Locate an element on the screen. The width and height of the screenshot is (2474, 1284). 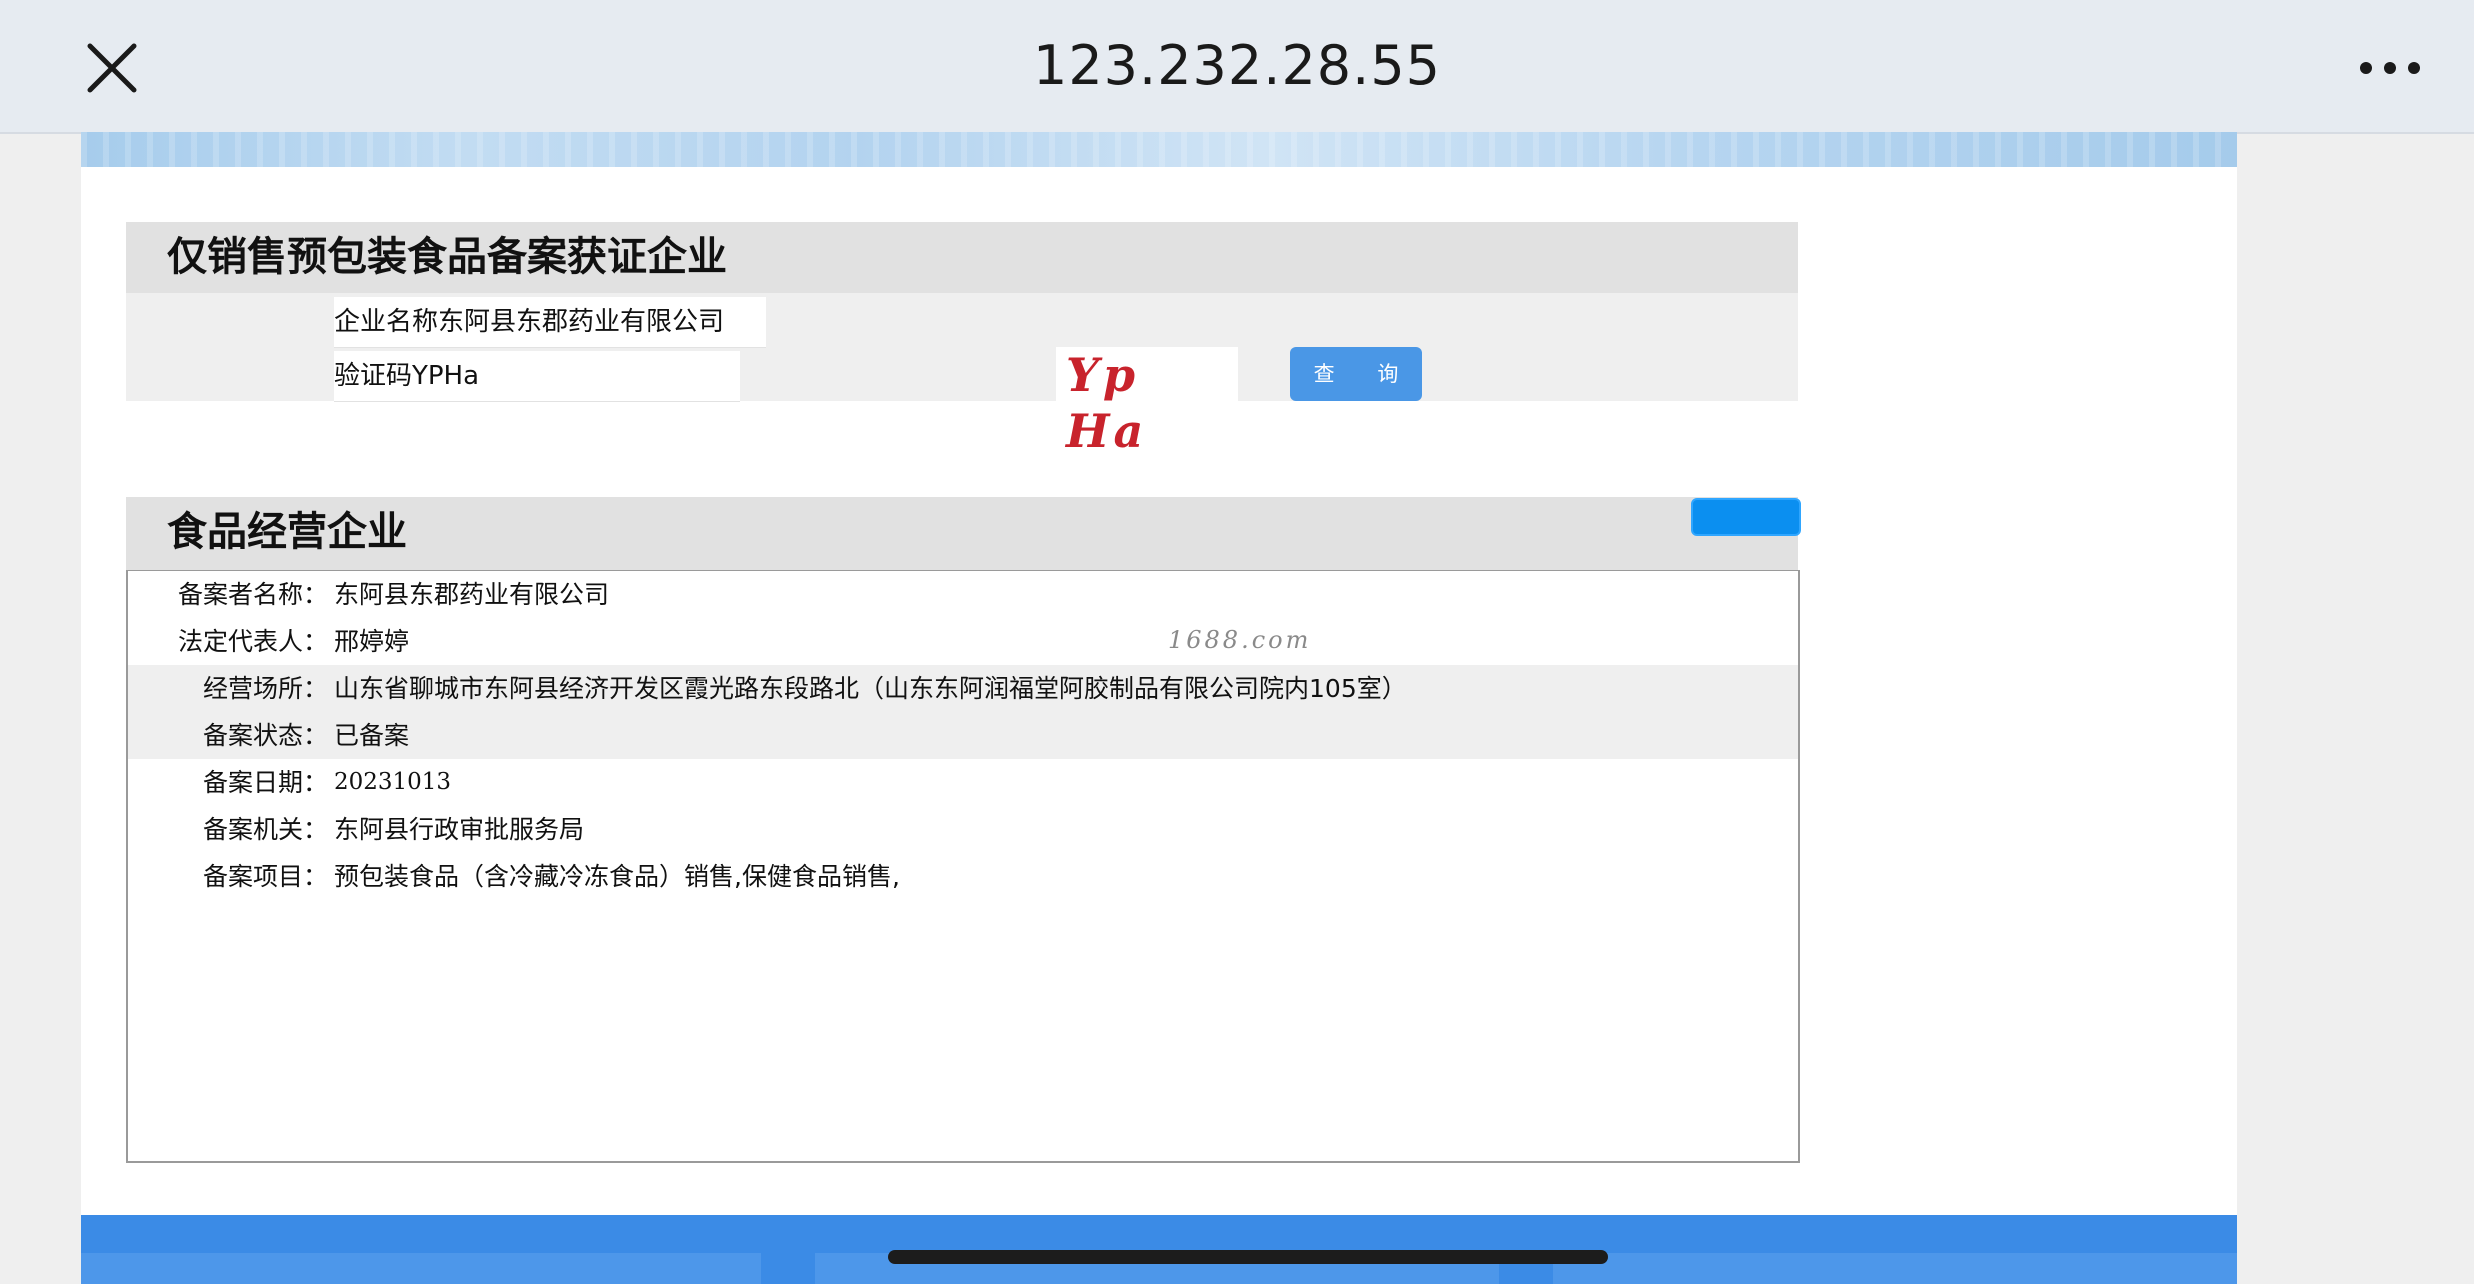
result-row: 备案者名称： 东阿县东郡药业有限公司 is located at coordinates (963, 594).